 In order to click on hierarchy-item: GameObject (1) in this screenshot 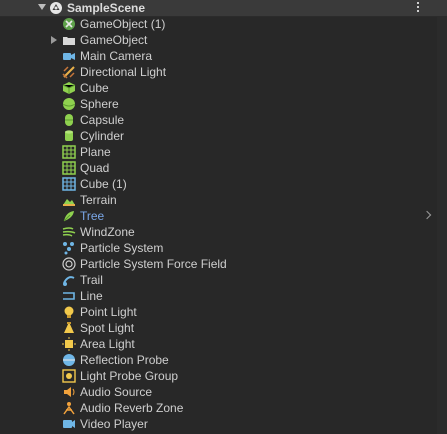, I will do `click(223, 24)`.